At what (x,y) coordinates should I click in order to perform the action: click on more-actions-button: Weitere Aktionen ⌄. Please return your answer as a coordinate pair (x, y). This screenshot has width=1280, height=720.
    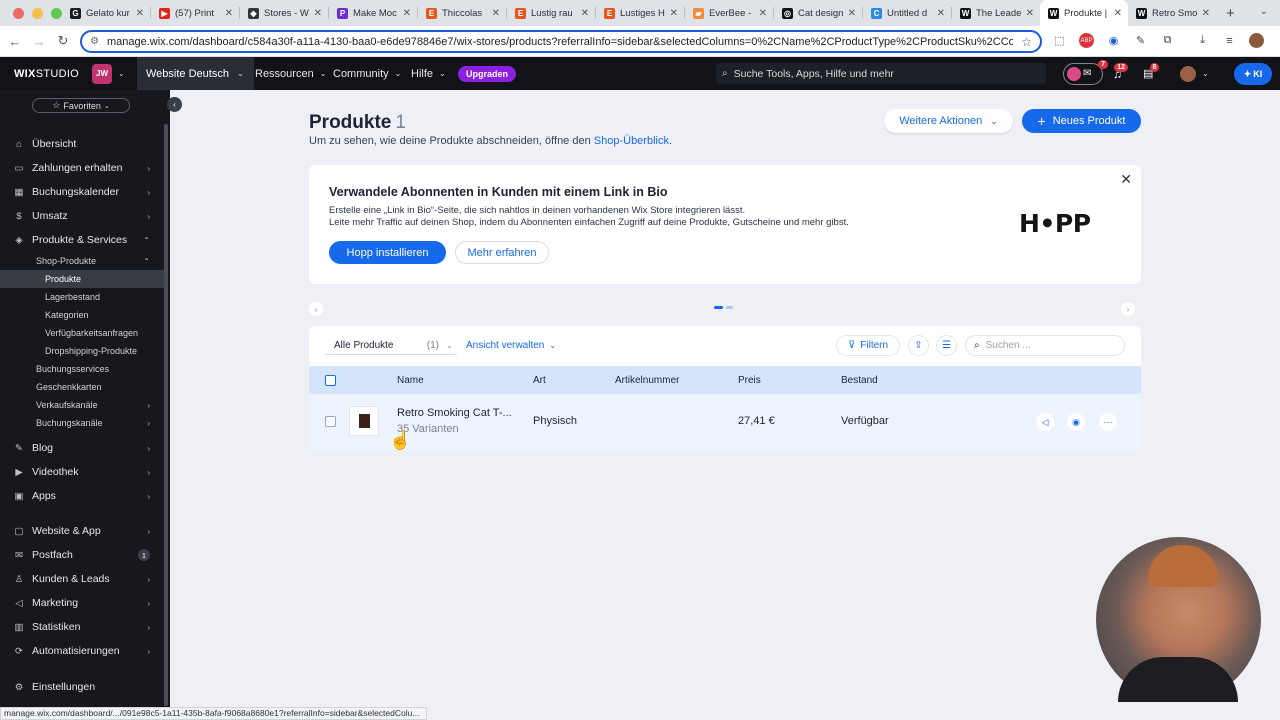
    Looking at the image, I should click on (948, 121).